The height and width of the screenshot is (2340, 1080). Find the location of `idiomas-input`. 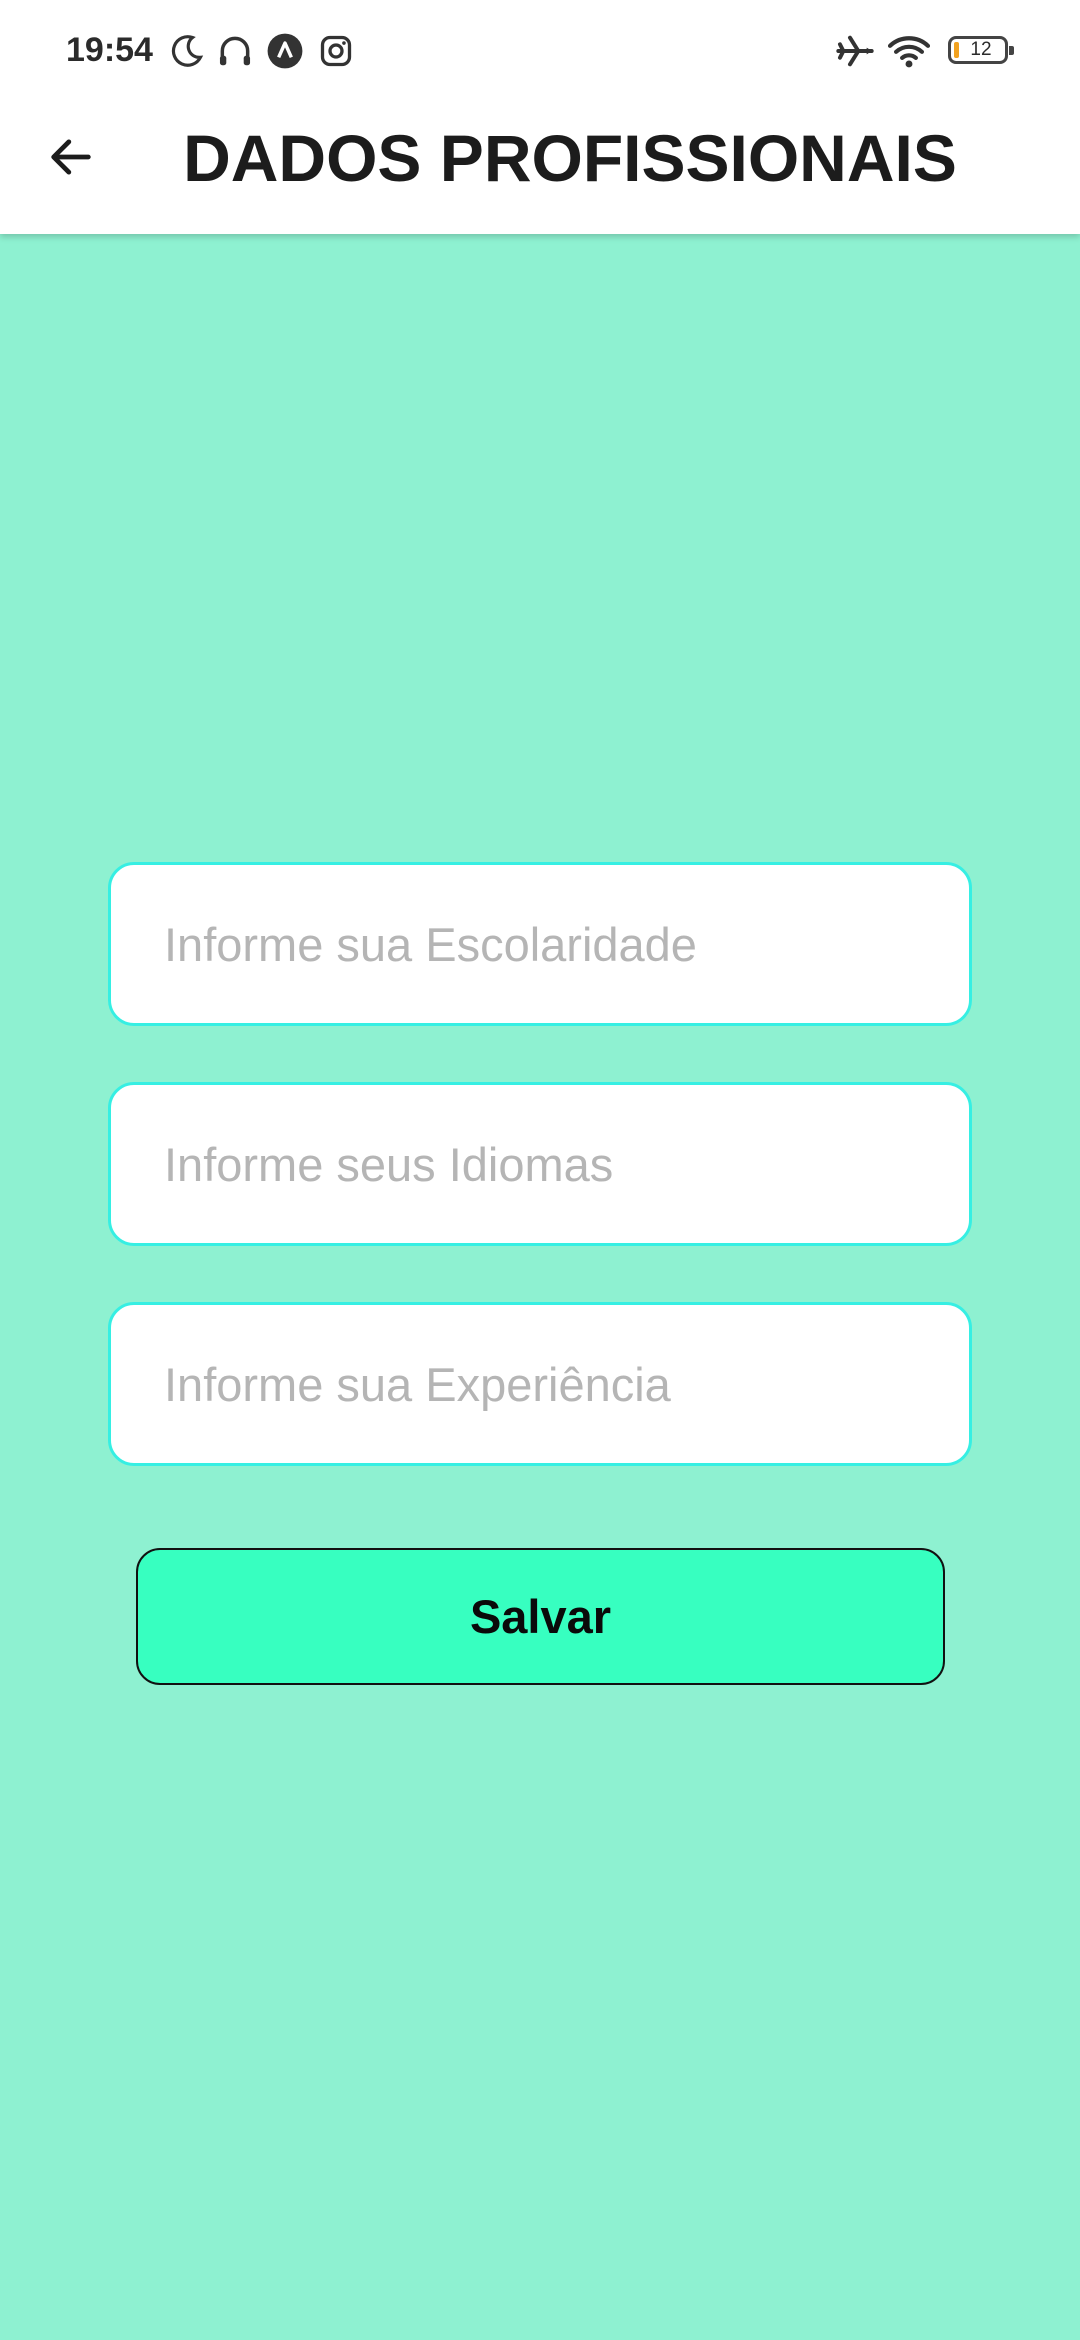

idiomas-input is located at coordinates (540, 1164).